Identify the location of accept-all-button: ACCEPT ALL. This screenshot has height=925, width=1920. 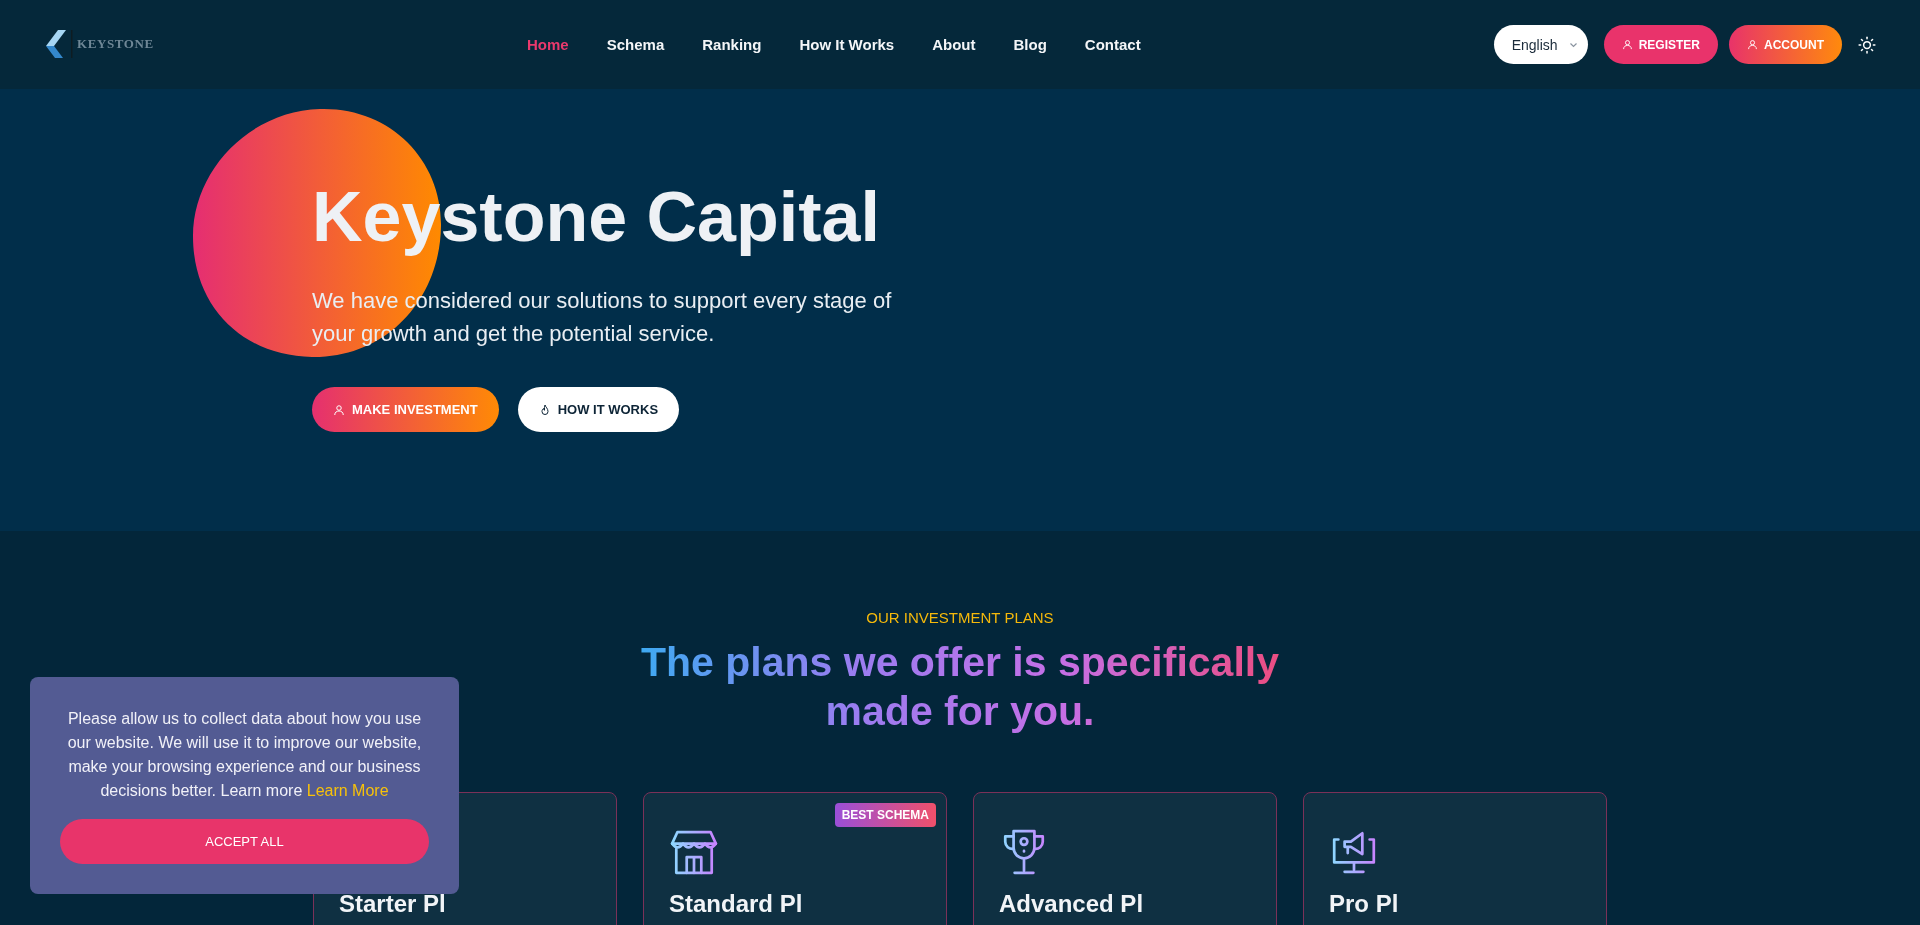
(244, 841).